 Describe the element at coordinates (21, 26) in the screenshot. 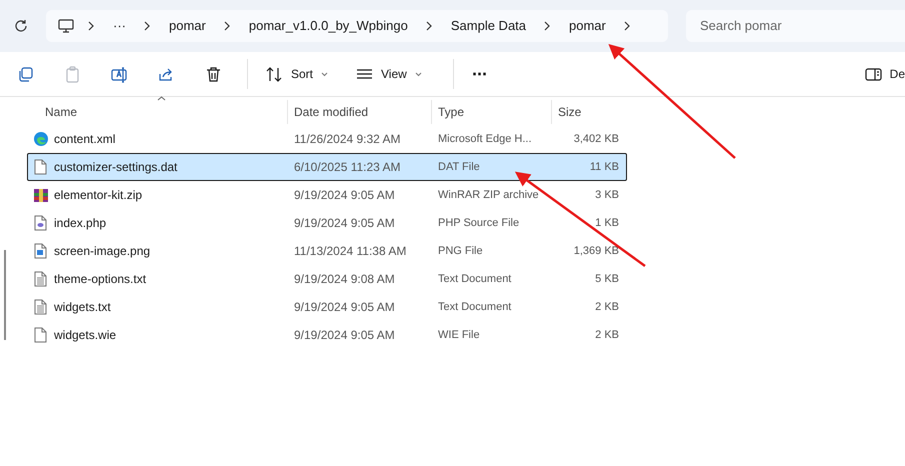

I see `refresh-icon` at that location.